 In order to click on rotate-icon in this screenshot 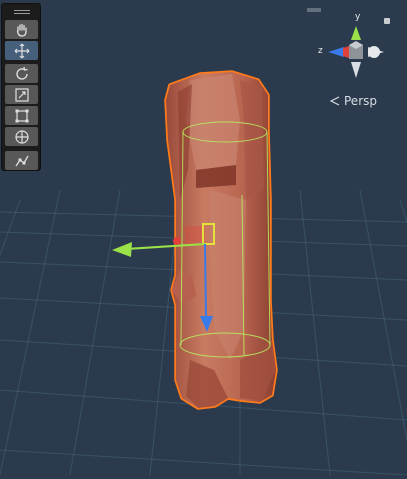, I will do `click(21, 73)`.